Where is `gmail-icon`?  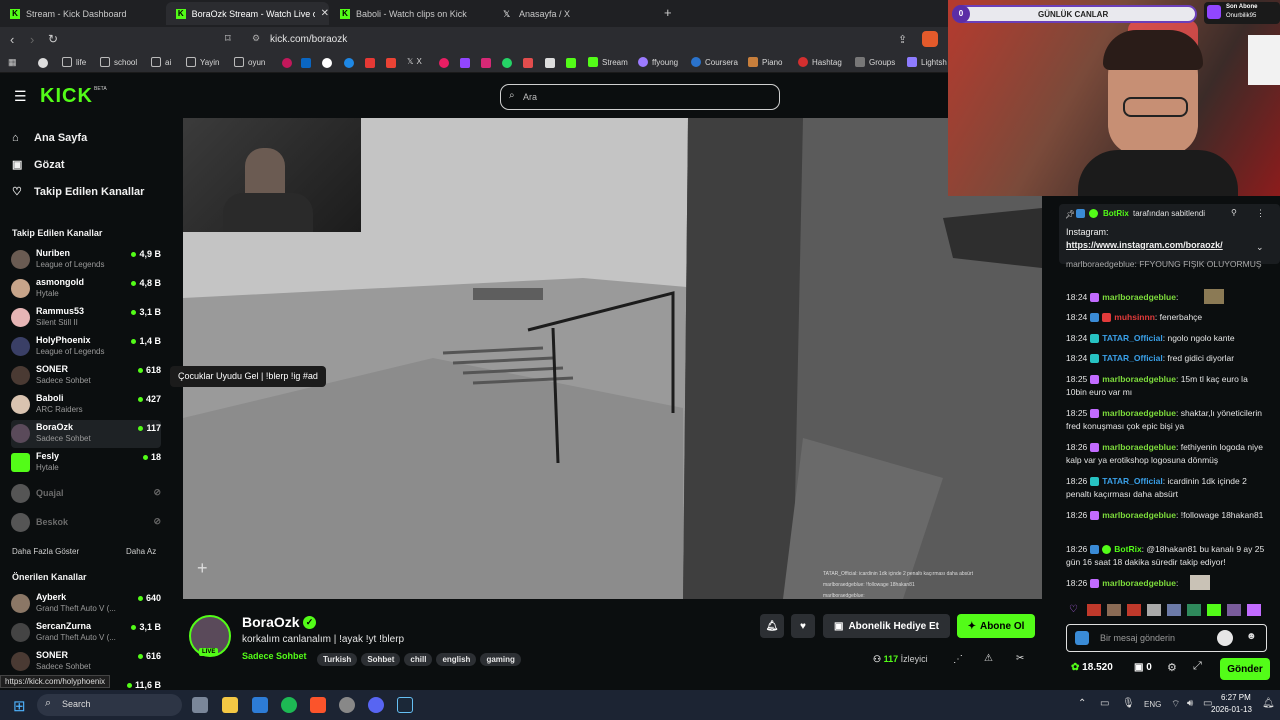
gmail-icon is located at coordinates (391, 63).